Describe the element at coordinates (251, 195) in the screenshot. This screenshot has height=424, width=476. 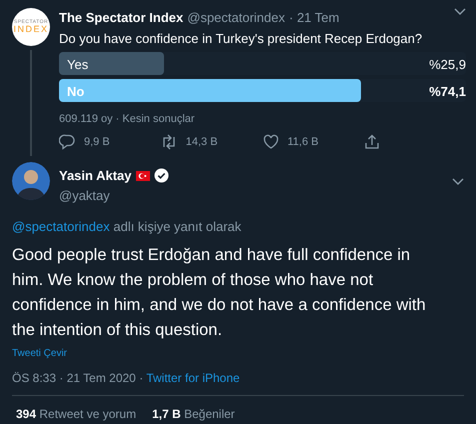
I see `author-handle: @yaktay` at that location.